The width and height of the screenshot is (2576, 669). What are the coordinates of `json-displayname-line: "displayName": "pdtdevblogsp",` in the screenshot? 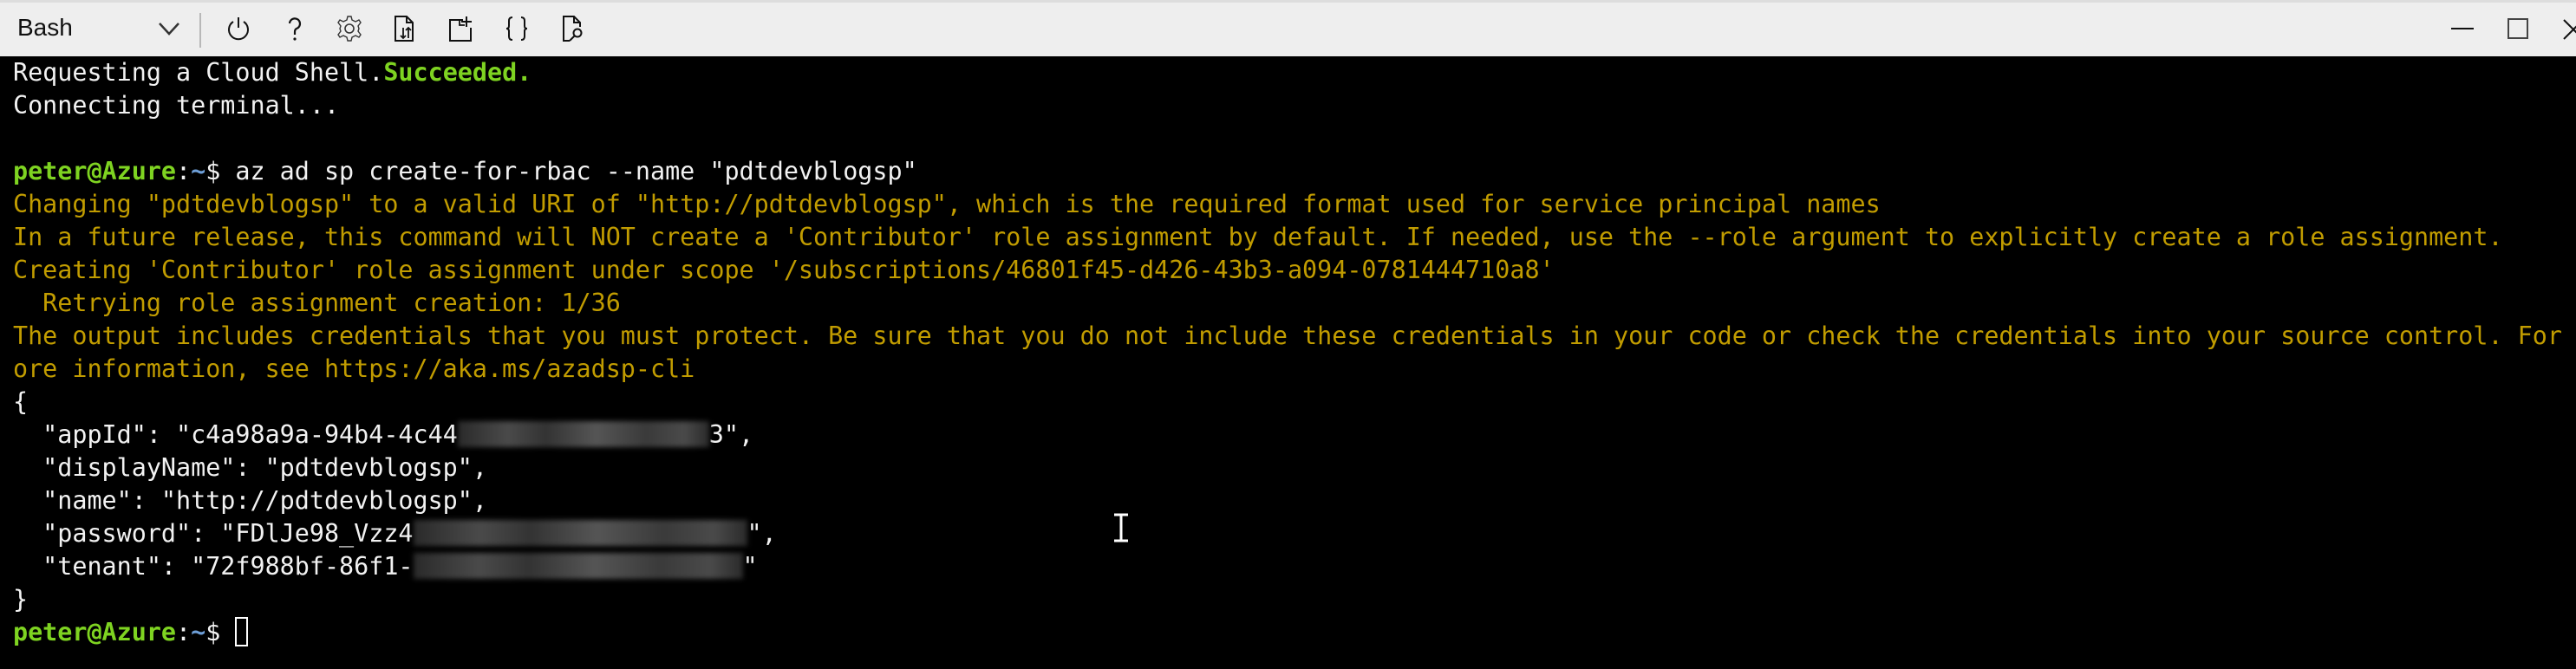 It's located at (250, 467).